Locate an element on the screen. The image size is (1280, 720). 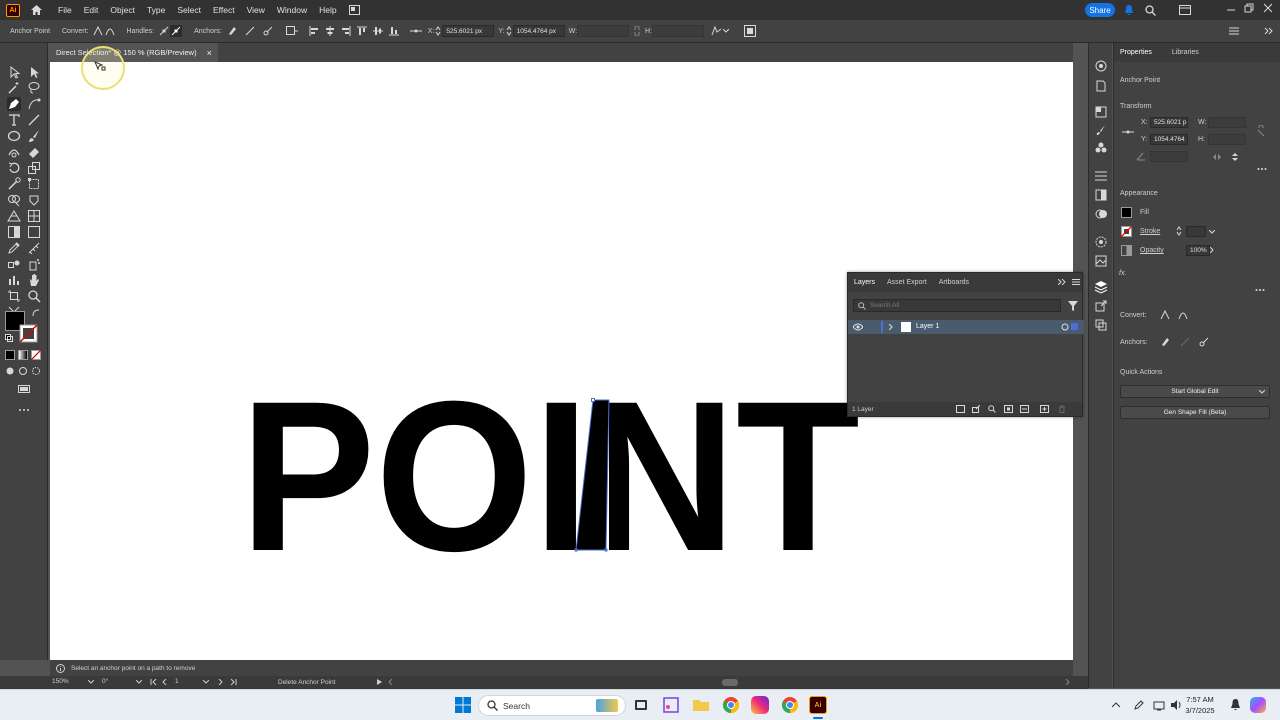
instagram-icon is located at coordinates (760, 705).